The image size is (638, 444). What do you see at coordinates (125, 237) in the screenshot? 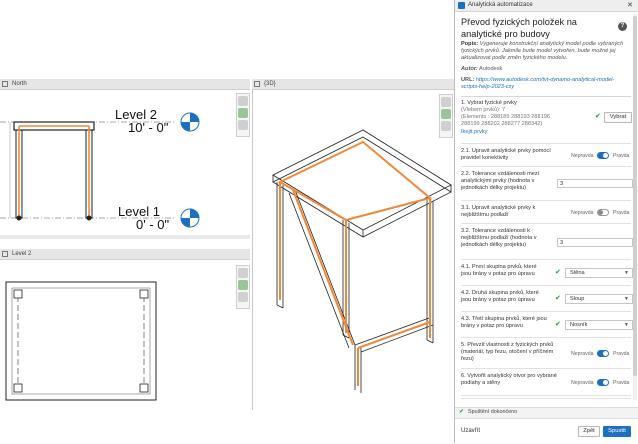
I see `elevation-scrollbar` at bounding box center [125, 237].